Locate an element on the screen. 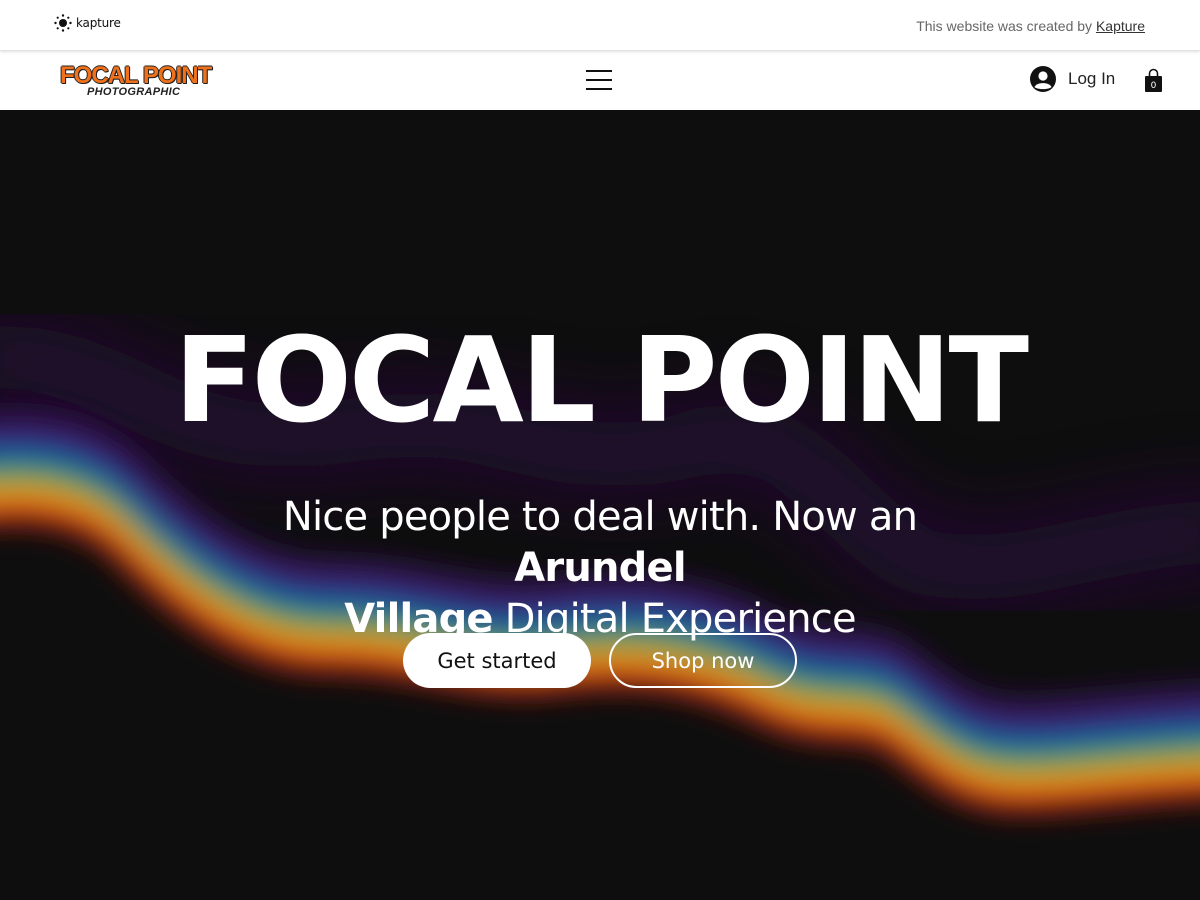 Image resolution: width=1200 pixels, height=900 pixels. brand-logo: FOCAL POINT PHOTOGRAPHIC is located at coordinates (136, 80).